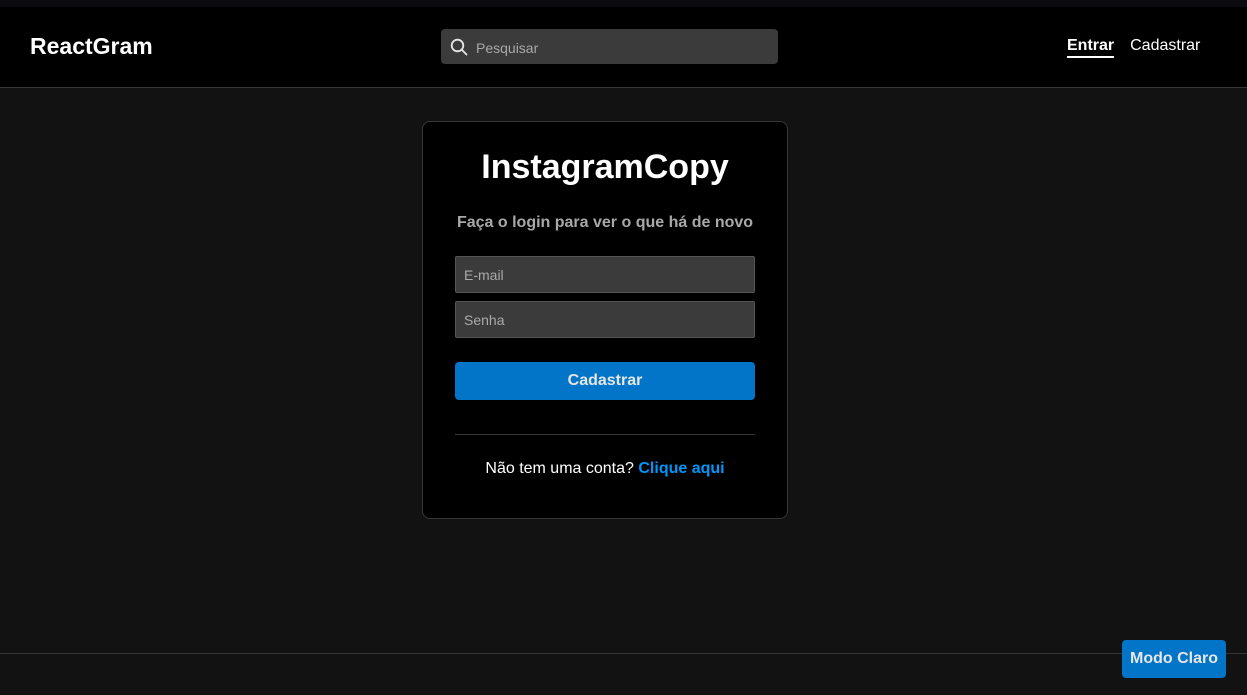 Image resolution: width=1247 pixels, height=695 pixels. I want to click on submit-button: Cadastrar, so click(605, 381).